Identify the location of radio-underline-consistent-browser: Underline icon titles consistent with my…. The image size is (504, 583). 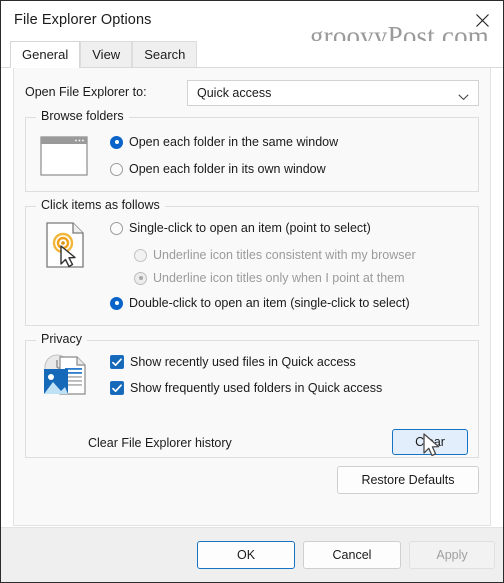
(275, 255).